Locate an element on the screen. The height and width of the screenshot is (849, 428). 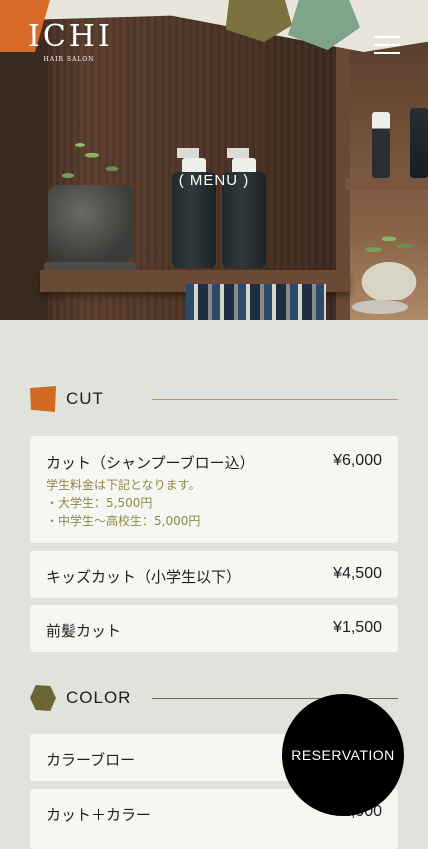
section-header-cut: CUT is located at coordinates (214, 400).